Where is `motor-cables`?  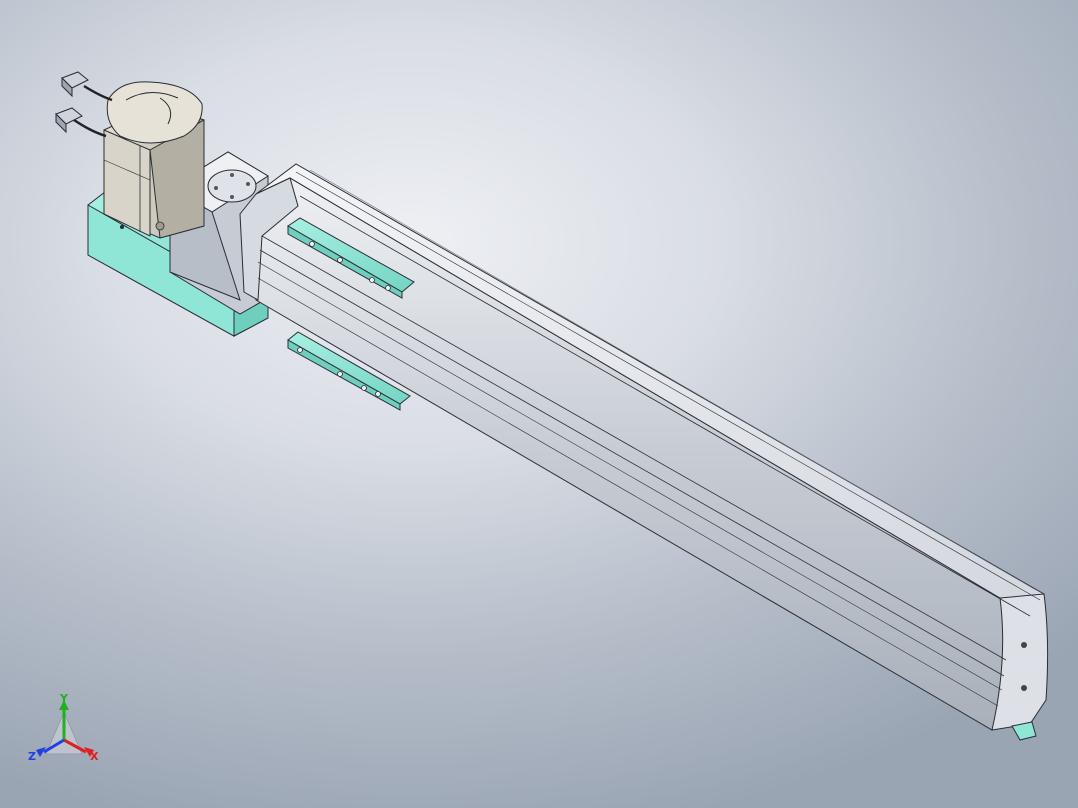 motor-cables is located at coordinates (84, 104).